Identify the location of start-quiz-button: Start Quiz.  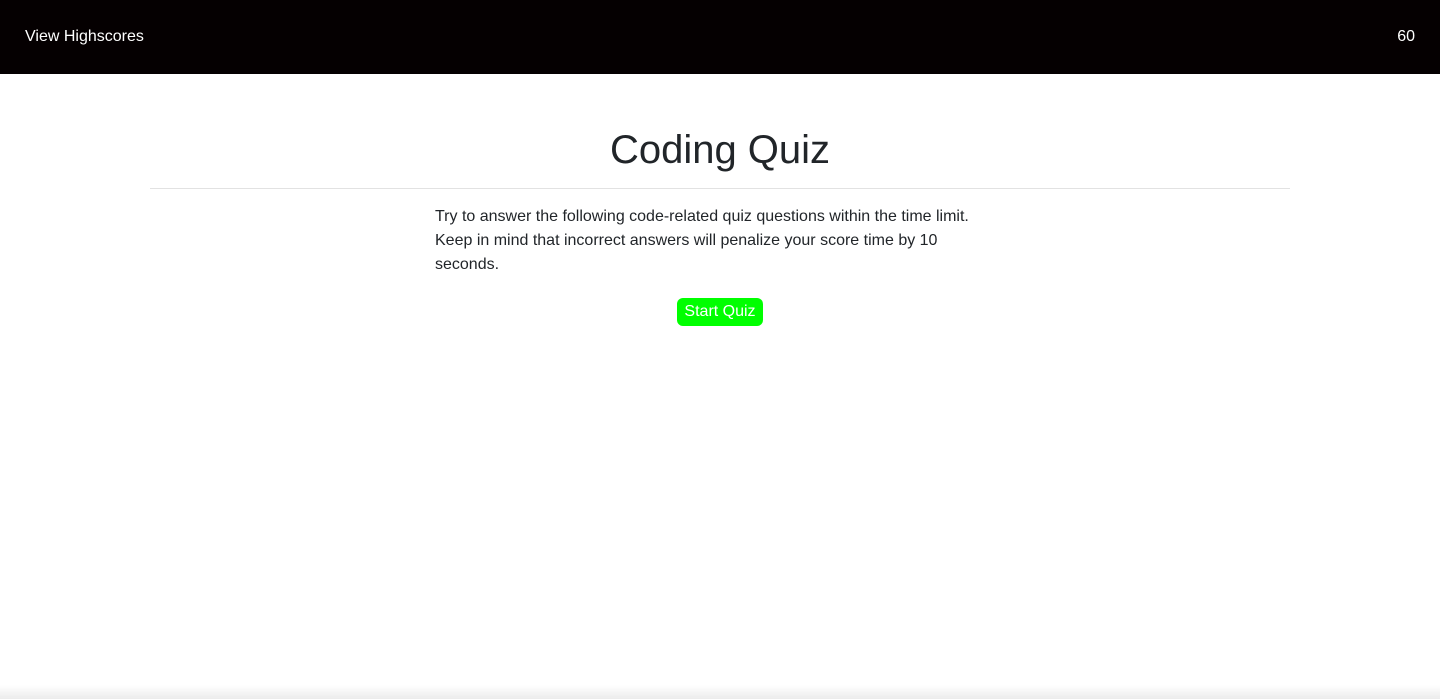
(720, 312).